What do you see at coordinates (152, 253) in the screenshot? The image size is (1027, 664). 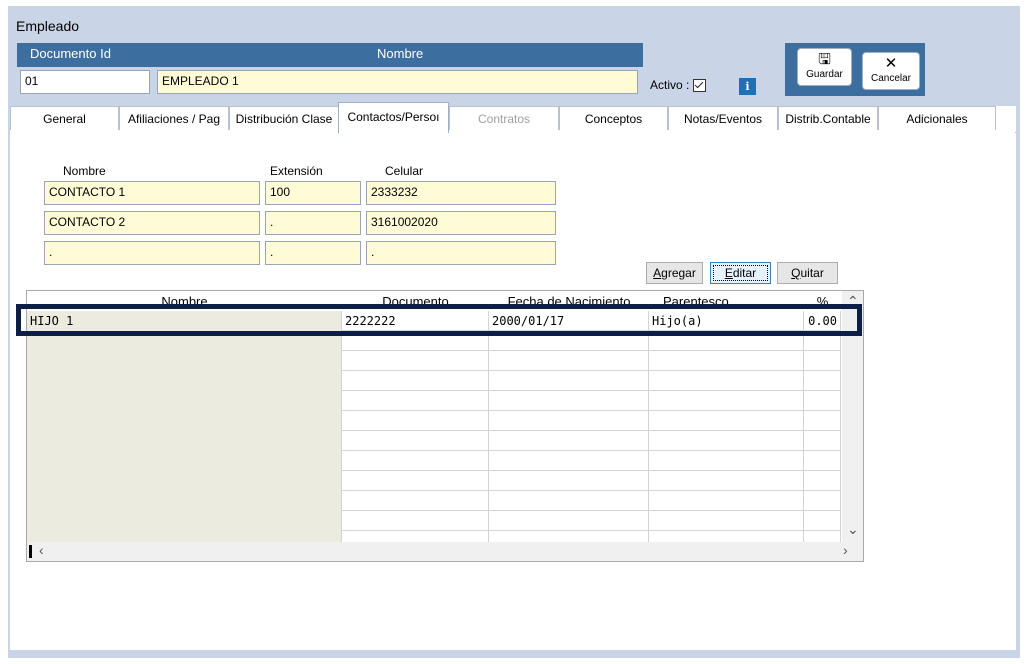 I see `contact-3-name-input: .` at bounding box center [152, 253].